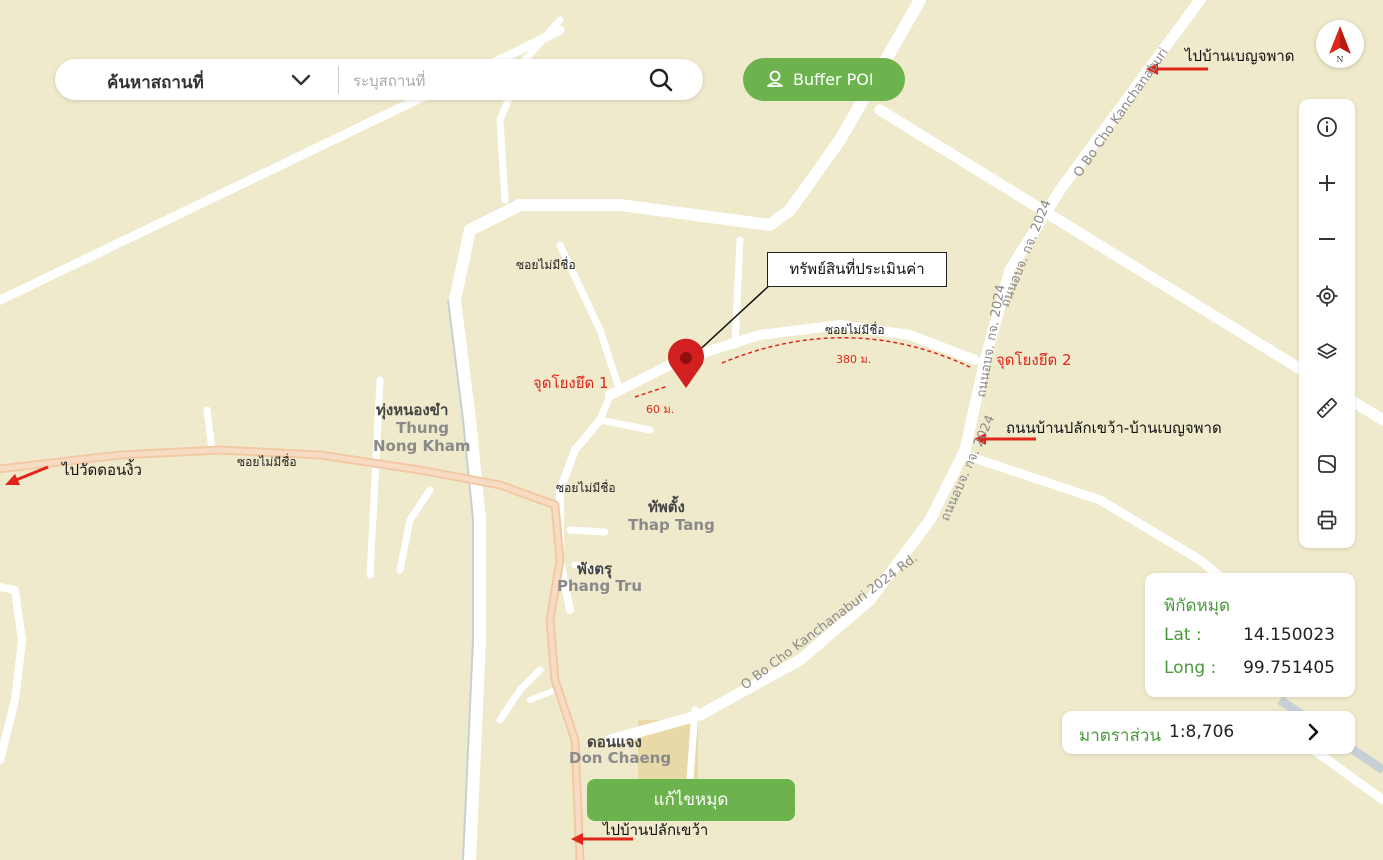 The width and height of the screenshot is (1383, 860). I want to click on chevron-down-icon, so click(301, 80).